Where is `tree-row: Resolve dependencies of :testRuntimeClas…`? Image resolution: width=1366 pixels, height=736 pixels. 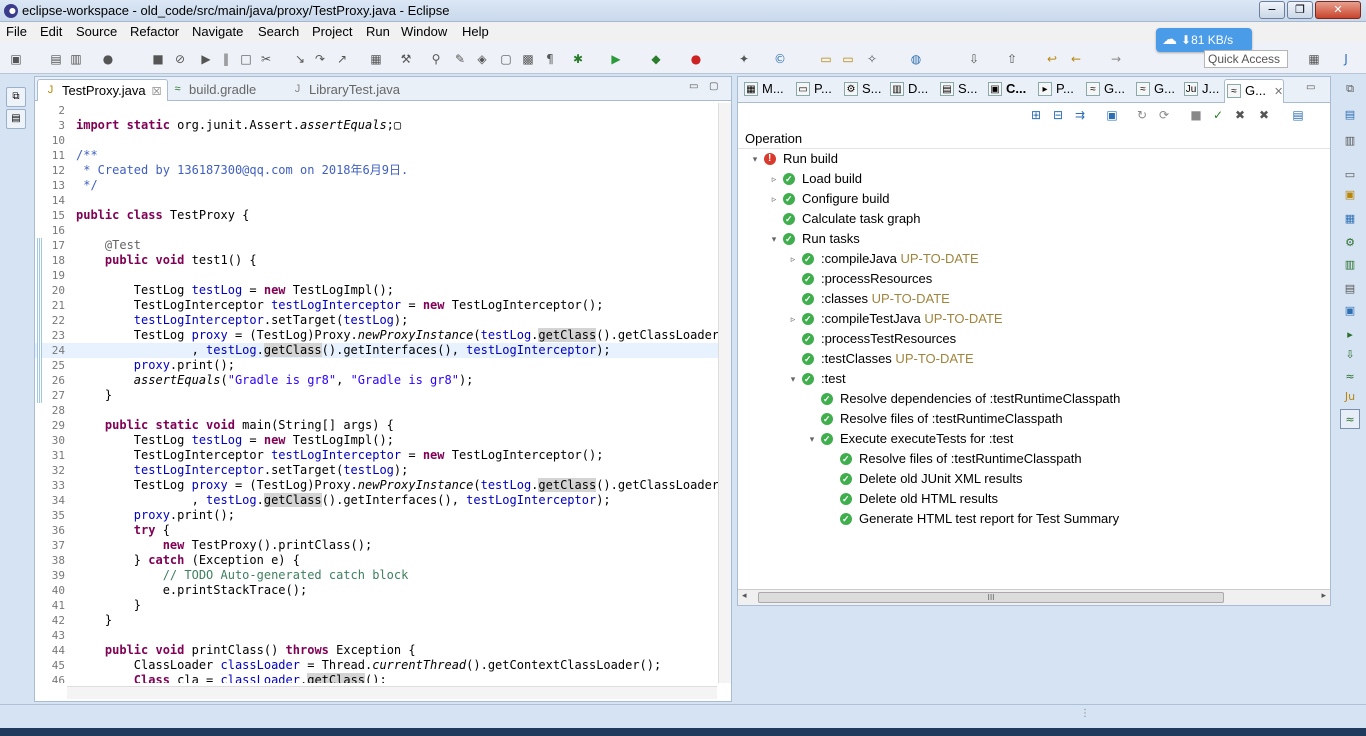 tree-row: Resolve dependencies of :testRuntimeClas… is located at coordinates (1028, 399).